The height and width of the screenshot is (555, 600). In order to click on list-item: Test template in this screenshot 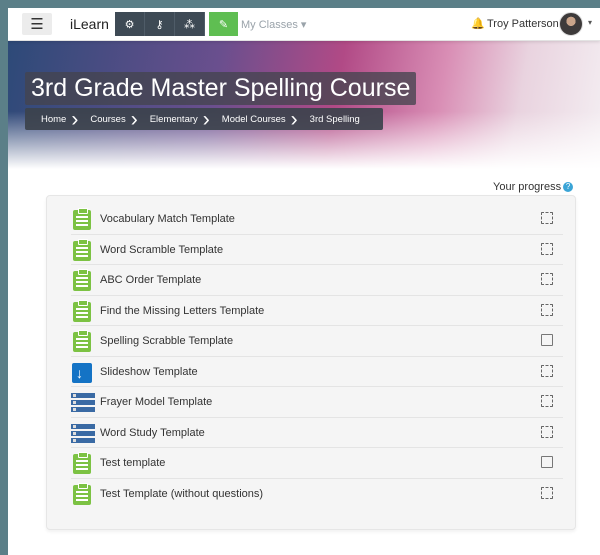, I will do `click(317, 463)`.